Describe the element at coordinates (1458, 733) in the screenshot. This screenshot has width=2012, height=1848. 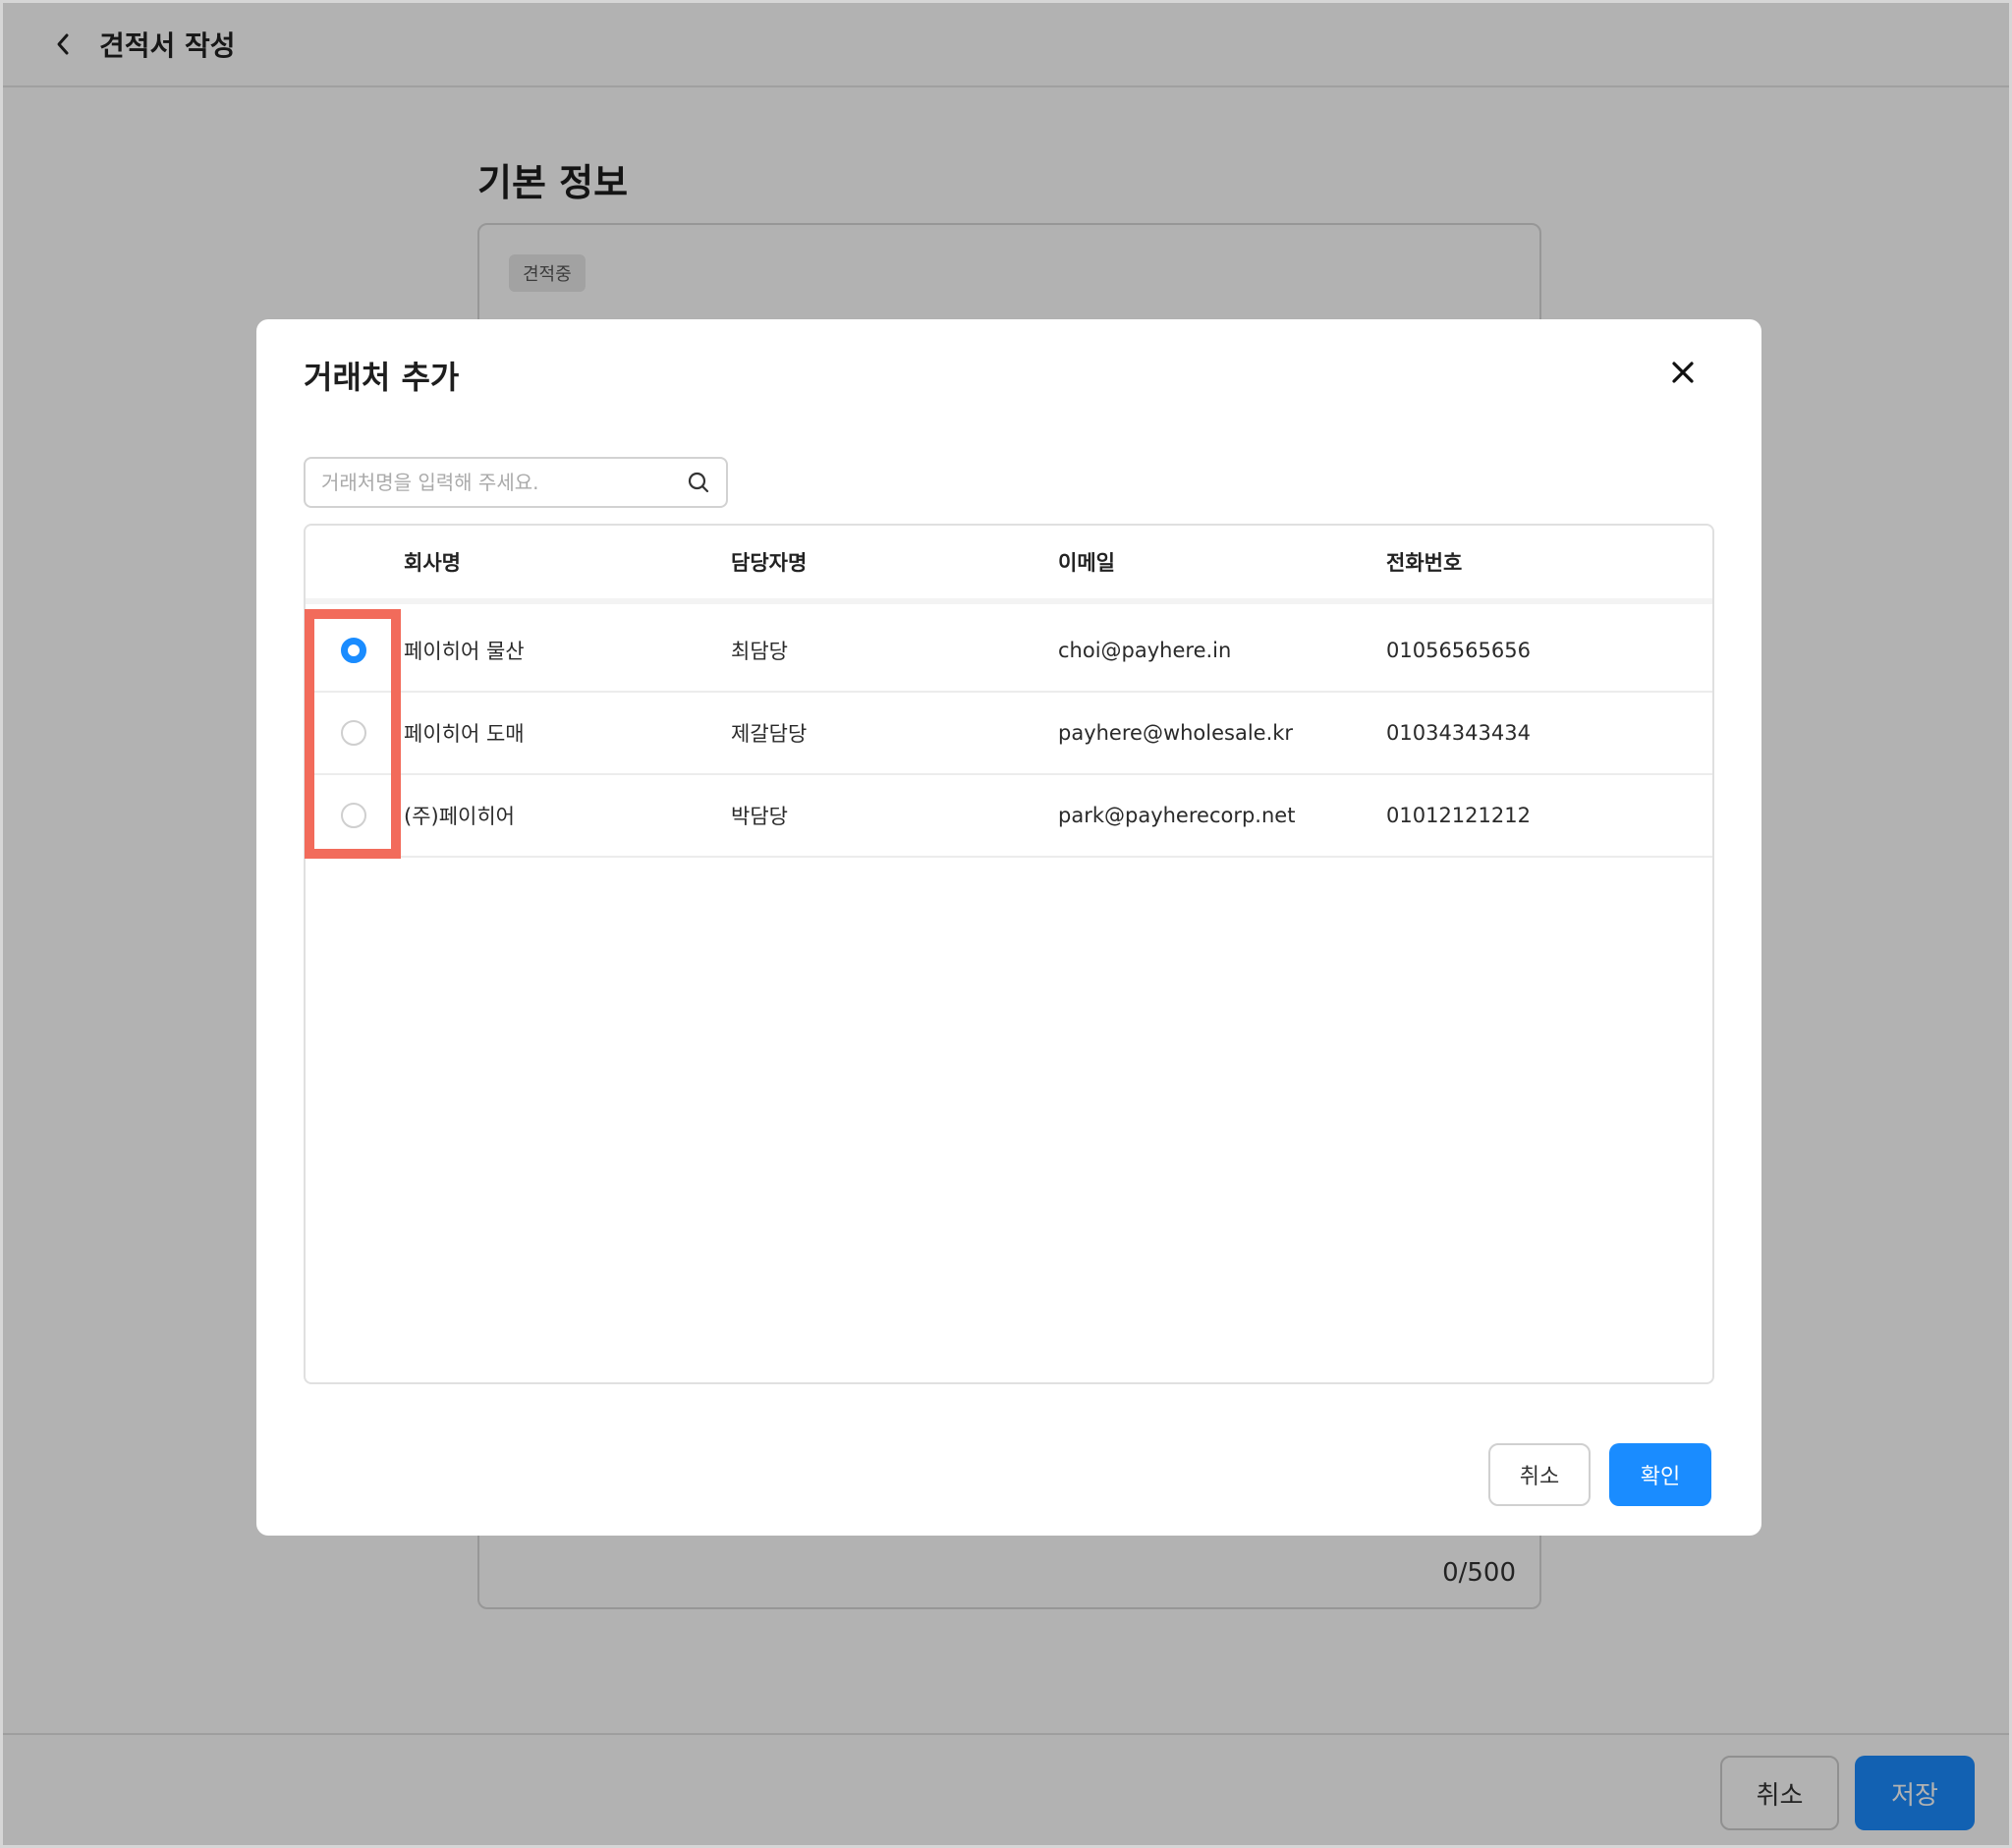
I see `cell-phone: 01034343434` at that location.